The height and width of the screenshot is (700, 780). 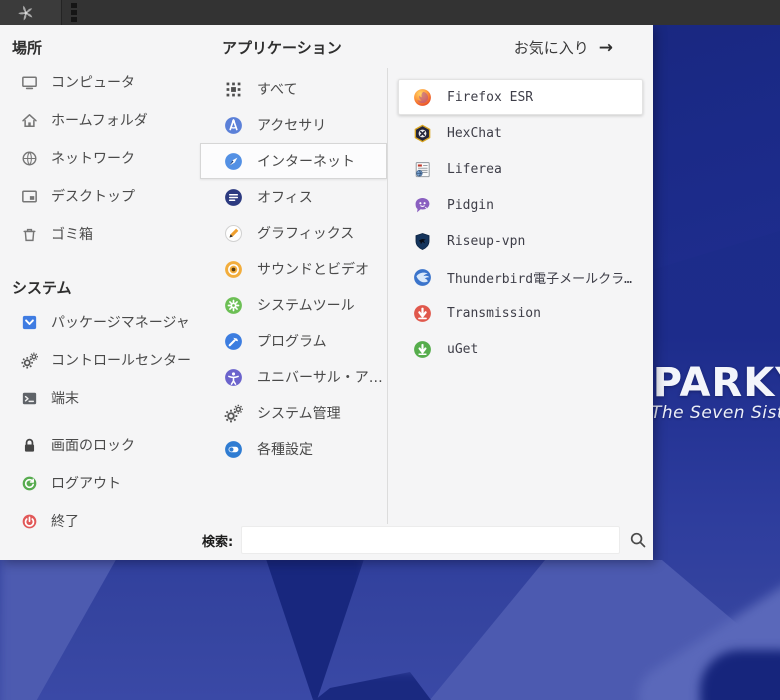 What do you see at coordinates (233, 89) in the screenshot?
I see `all-apps-icon` at bounding box center [233, 89].